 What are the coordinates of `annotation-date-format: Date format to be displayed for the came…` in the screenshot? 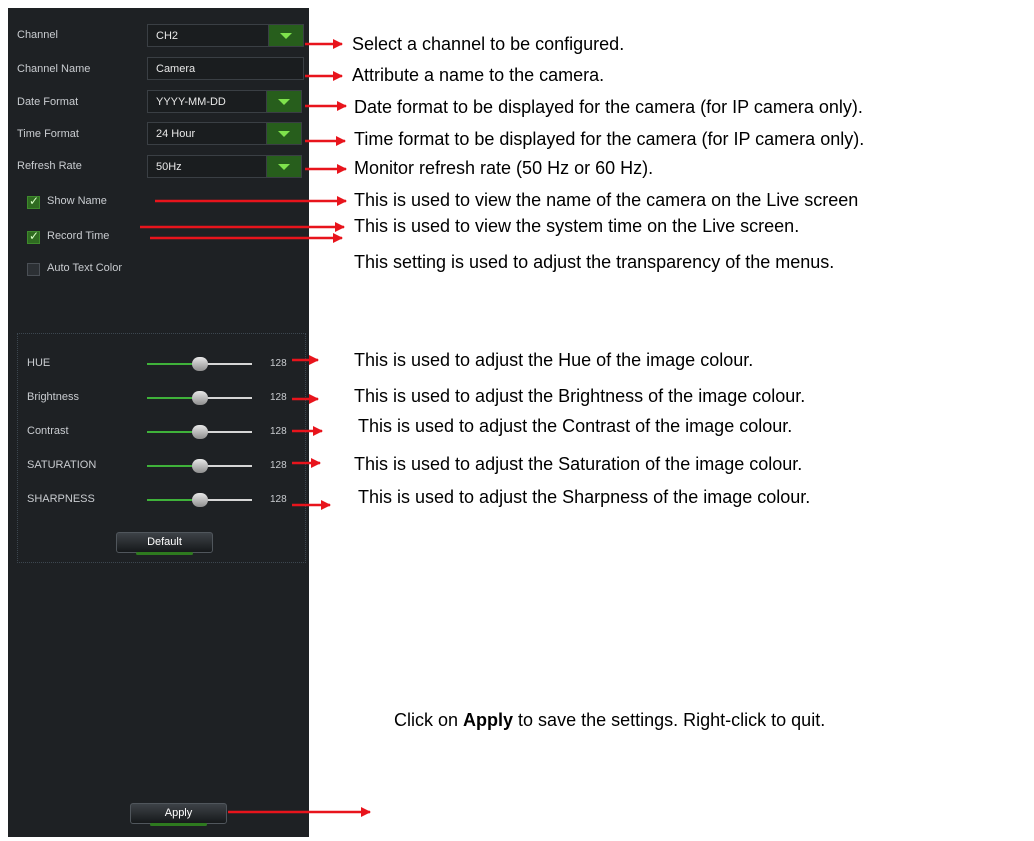 It's located at (608, 107).